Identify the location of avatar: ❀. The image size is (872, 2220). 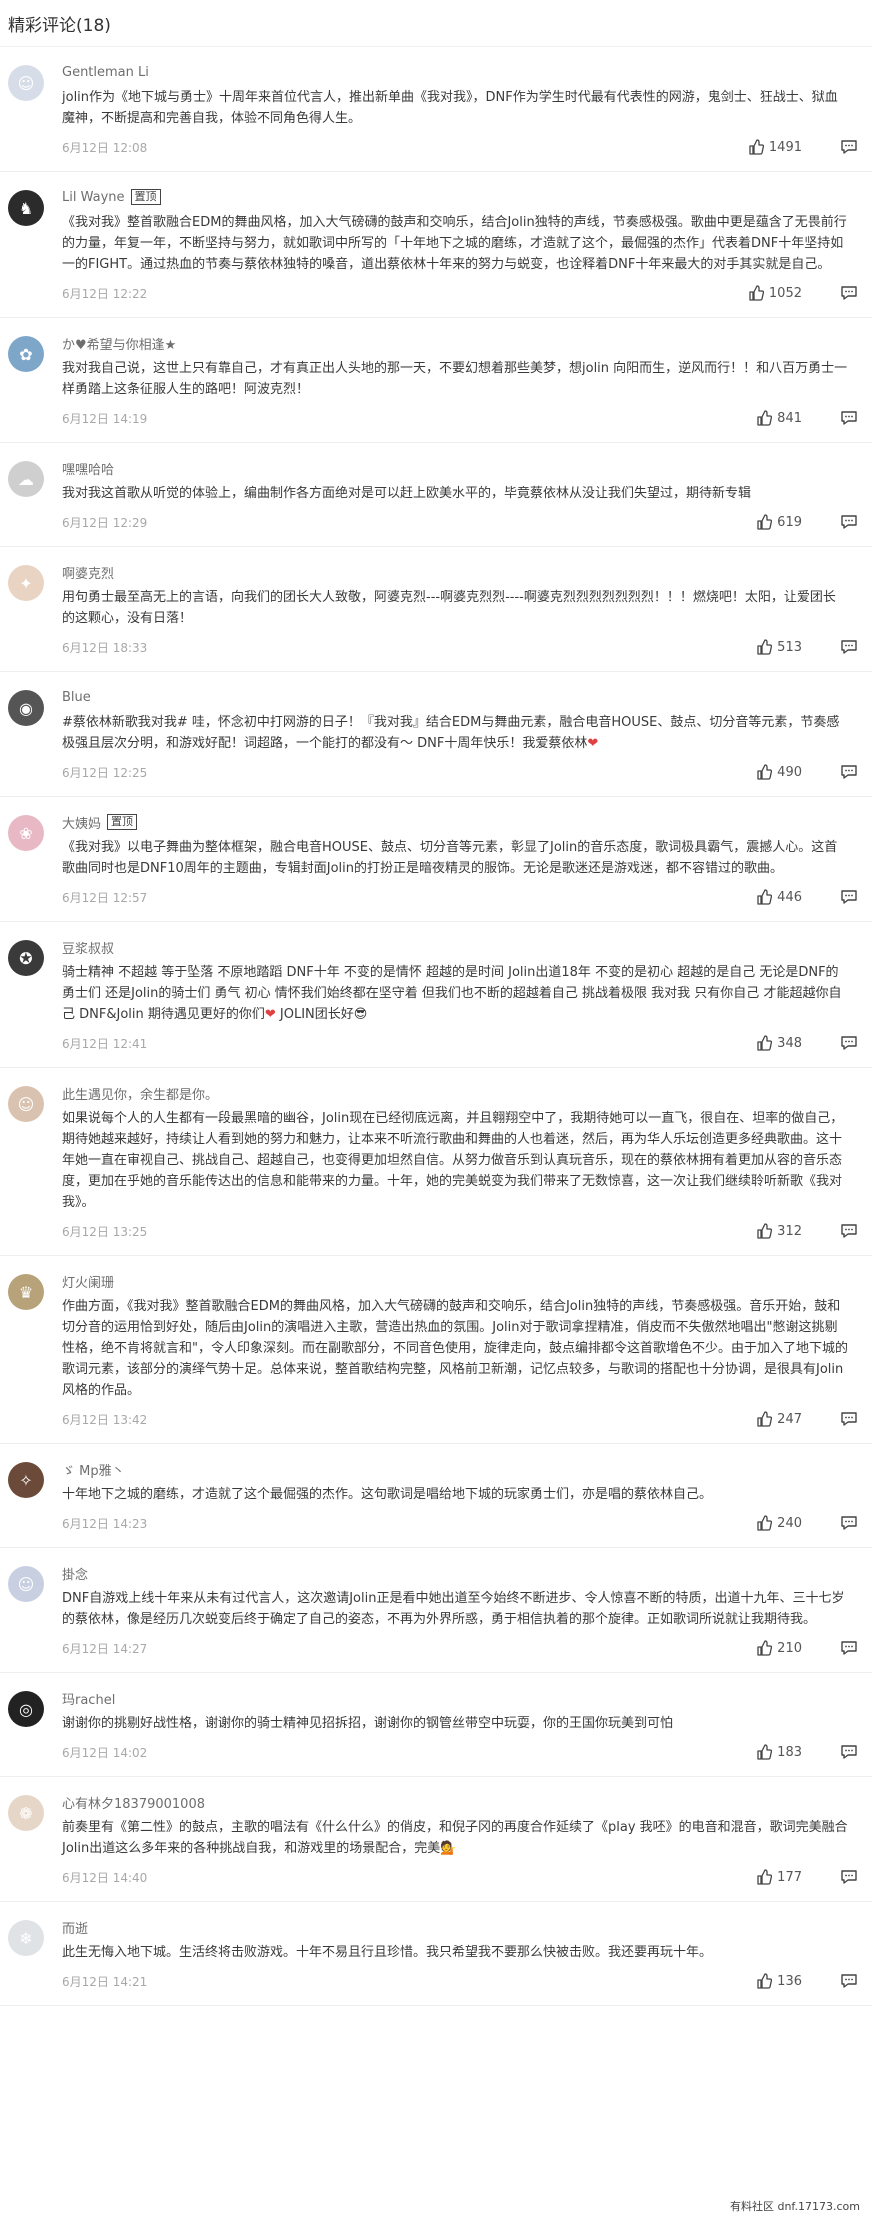
(26, 833).